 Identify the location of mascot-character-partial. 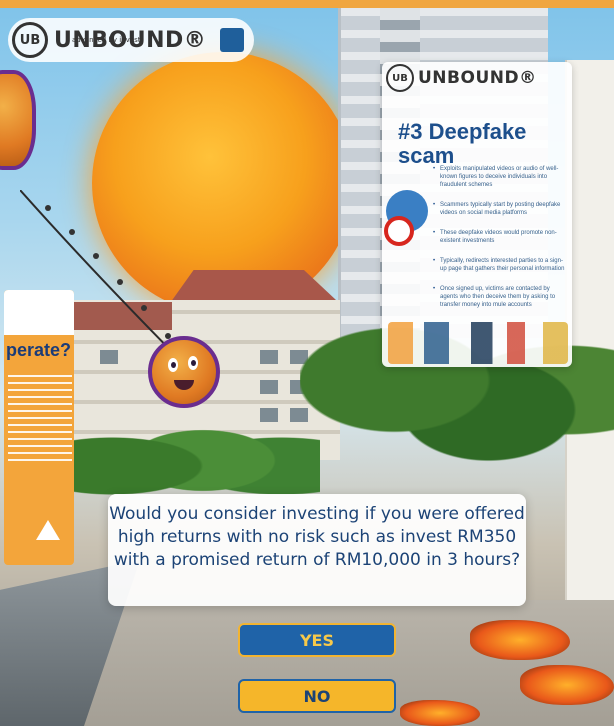
(18, 120).